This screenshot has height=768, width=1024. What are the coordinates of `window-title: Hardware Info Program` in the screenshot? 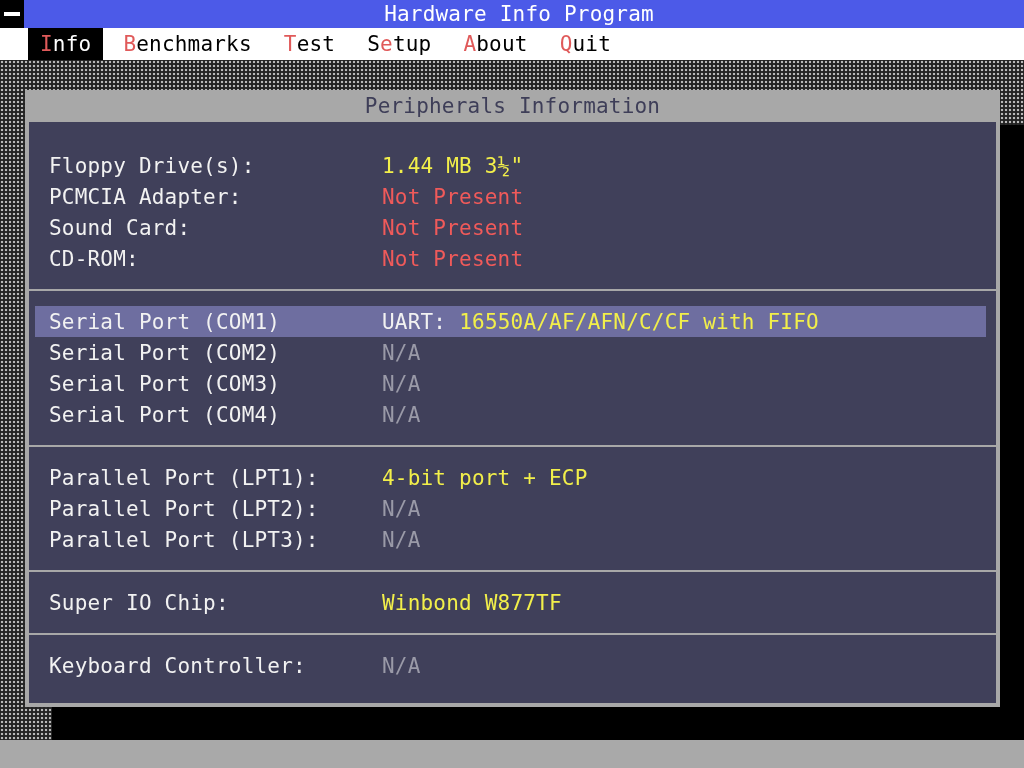 It's located at (519, 14).